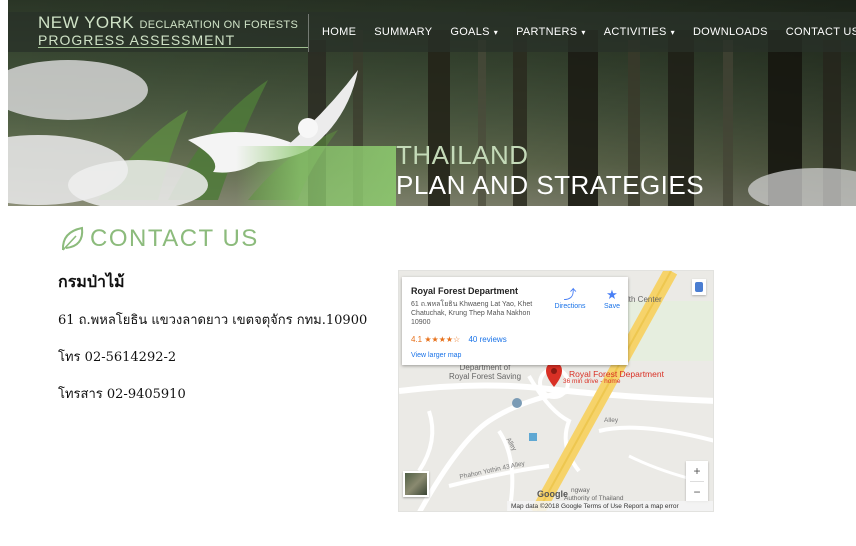  What do you see at coordinates (592, 381) in the screenshot?
I see `map-pin-sublabel: 36 min drive - home` at bounding box center [592, 381].